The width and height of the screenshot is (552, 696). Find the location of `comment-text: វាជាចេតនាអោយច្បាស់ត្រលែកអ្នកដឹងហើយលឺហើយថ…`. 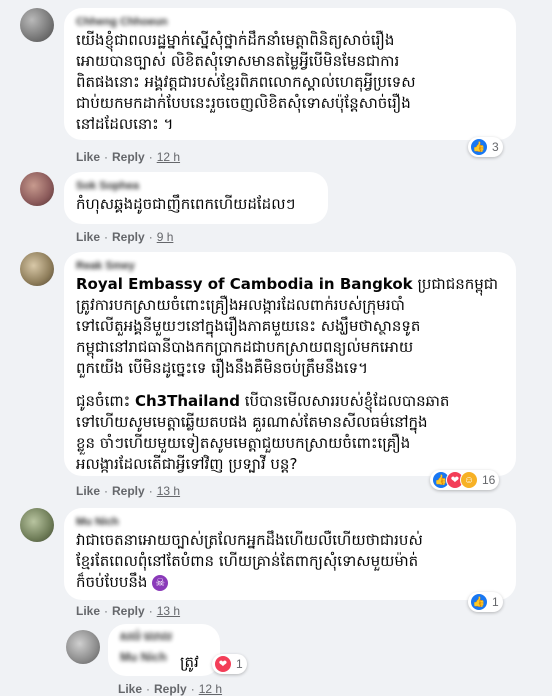

comment-text: វាជាចេតនាអោយច្បាស់ត្រលែកអ្នកដឹងហើយលឺហើយថ… is located at coordinates (290, 561).